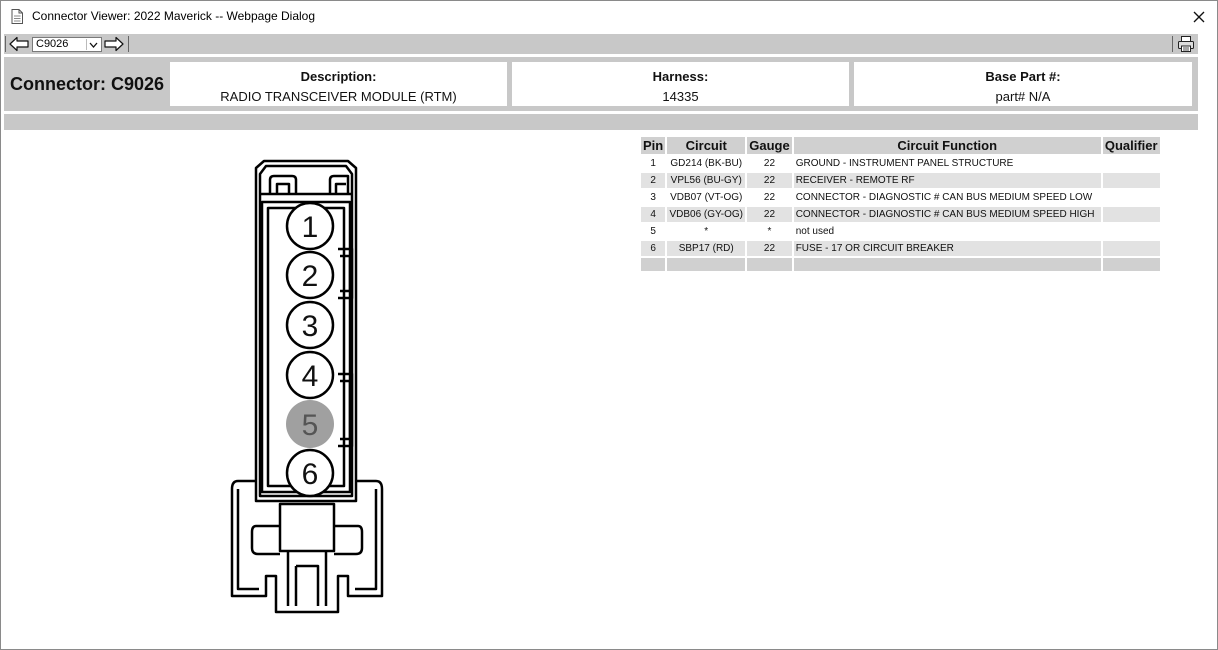 This screenshot has height=650, width=1218. I want to click on printer-icon, so click(1186, 44).